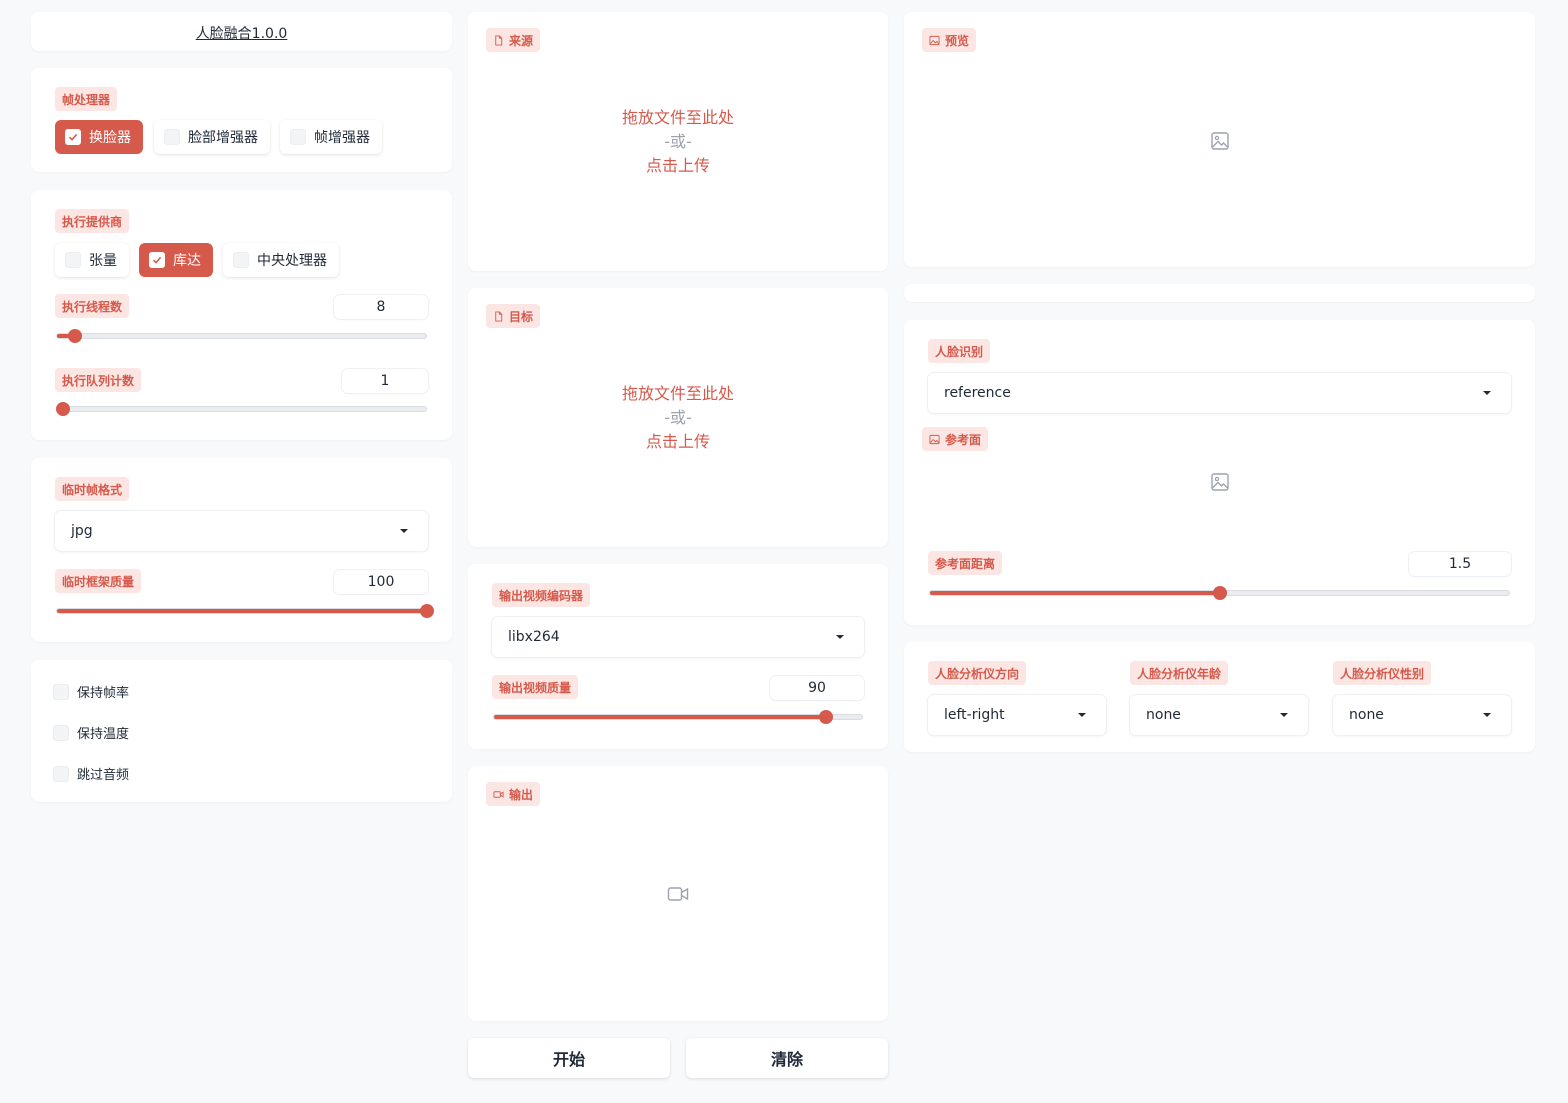 The width and height of the screenshot is (1568, 1103). Describe the element at coordinates (1219, 293) in the screenshot. I see `preview-slider-card` at that location.